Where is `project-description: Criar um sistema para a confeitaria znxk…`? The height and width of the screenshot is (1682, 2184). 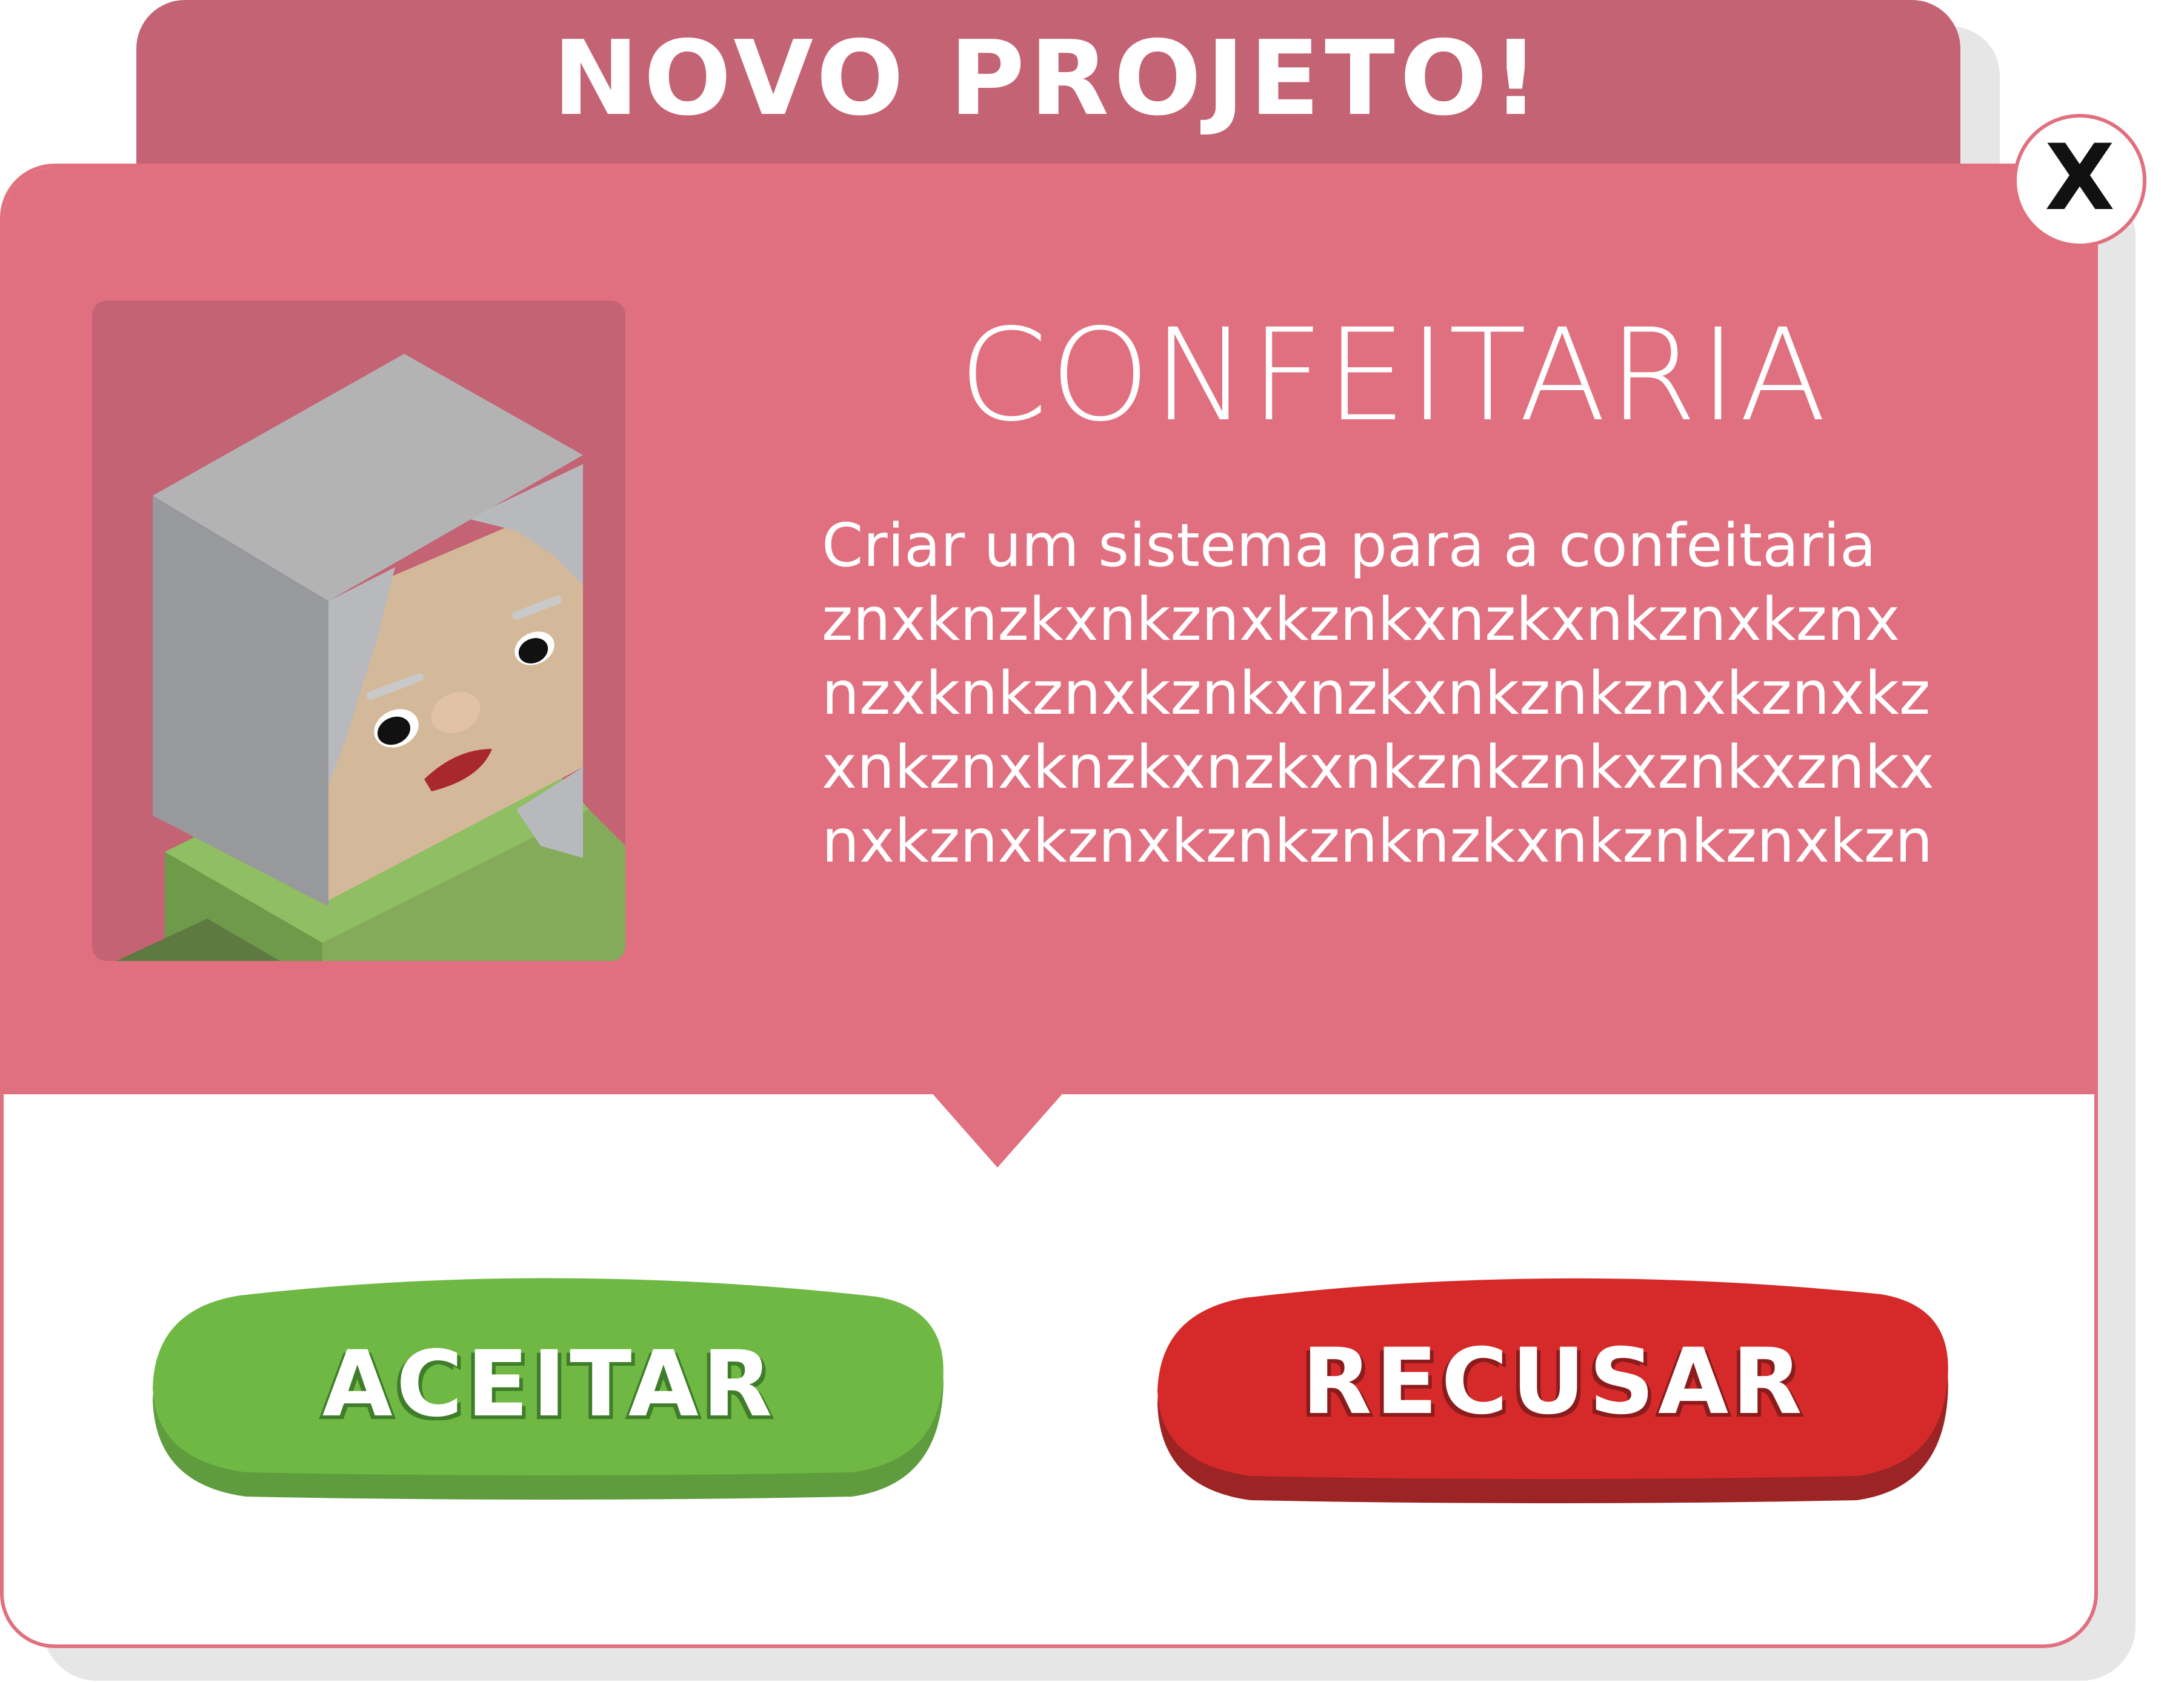 project-description: Criar um sistema para a confeitaria znxk… is located at coordinates (1415, 694).